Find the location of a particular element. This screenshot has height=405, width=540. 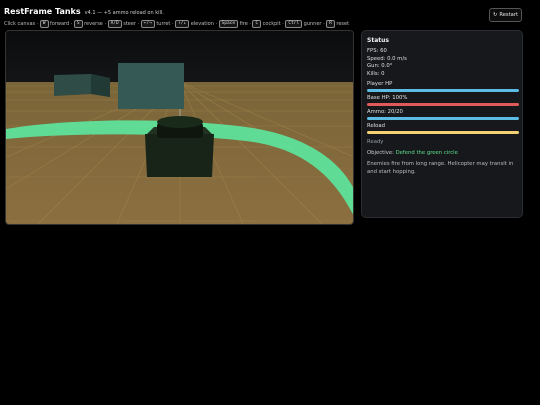

help-control-gunner: Ctrl gunner · is located at coordinates (304, 24).